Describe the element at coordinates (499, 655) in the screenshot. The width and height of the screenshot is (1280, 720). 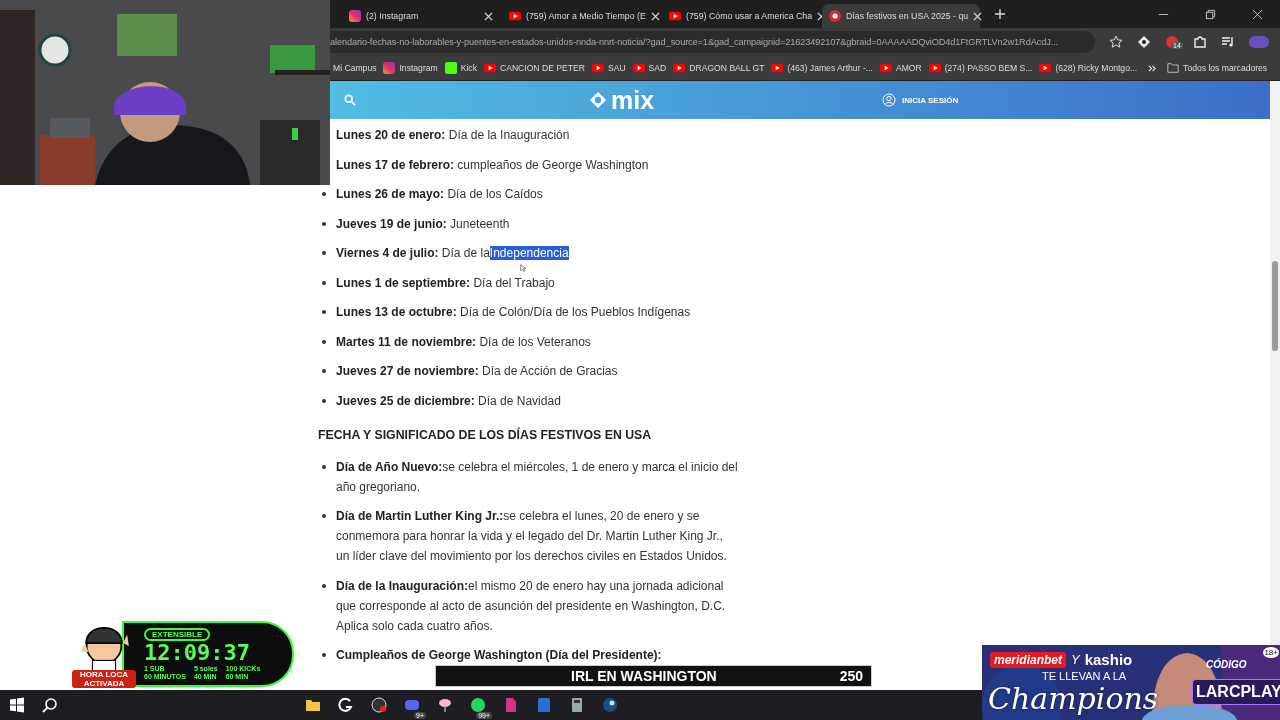
I see `list-item: Cumpleaños de George Washington (Día del Presidente):` at that location.